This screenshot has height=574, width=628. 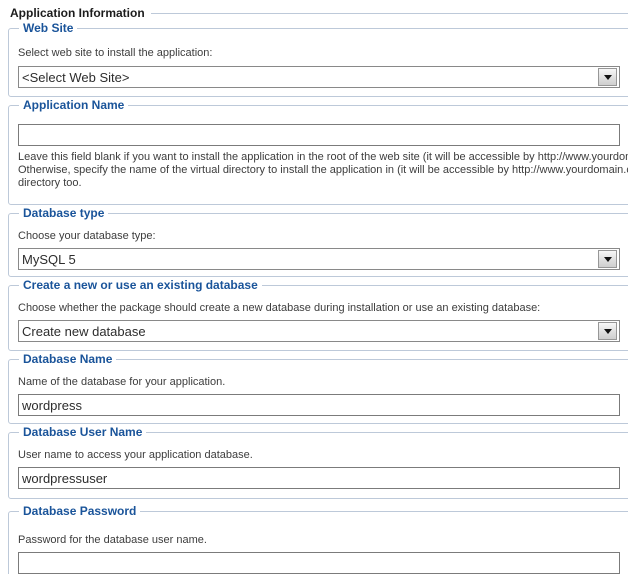 I want to click on database-password-input, so click(x=319, y=563).